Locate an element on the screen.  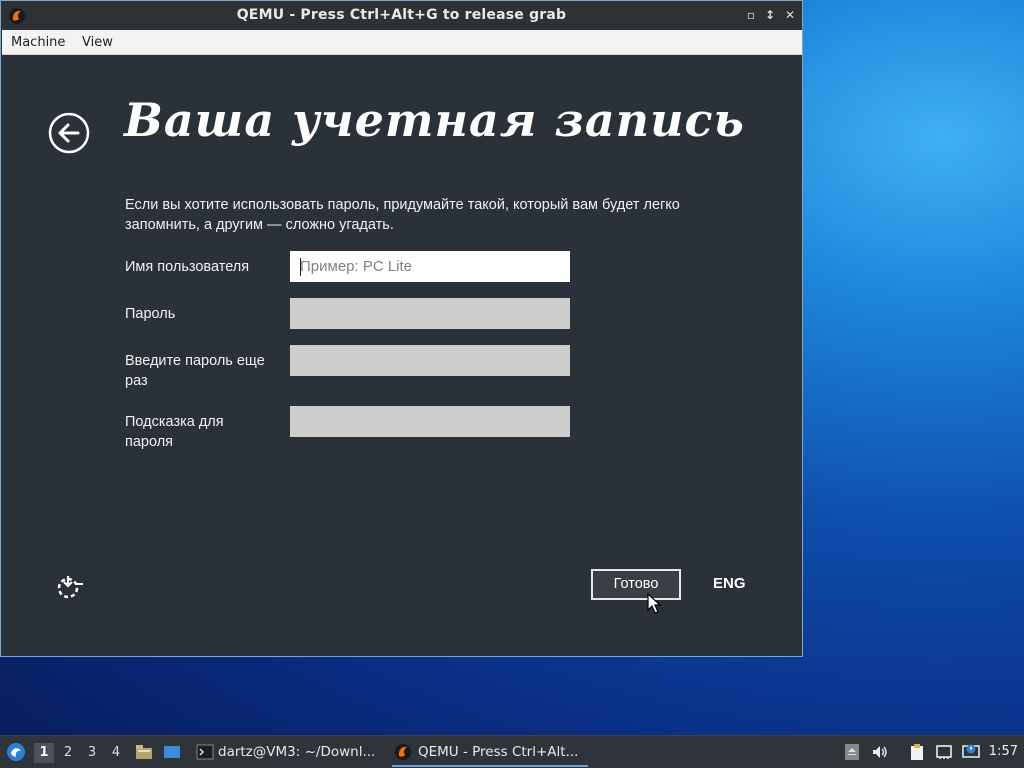
desktop-2: 2 is located at coordinates (68, 753).